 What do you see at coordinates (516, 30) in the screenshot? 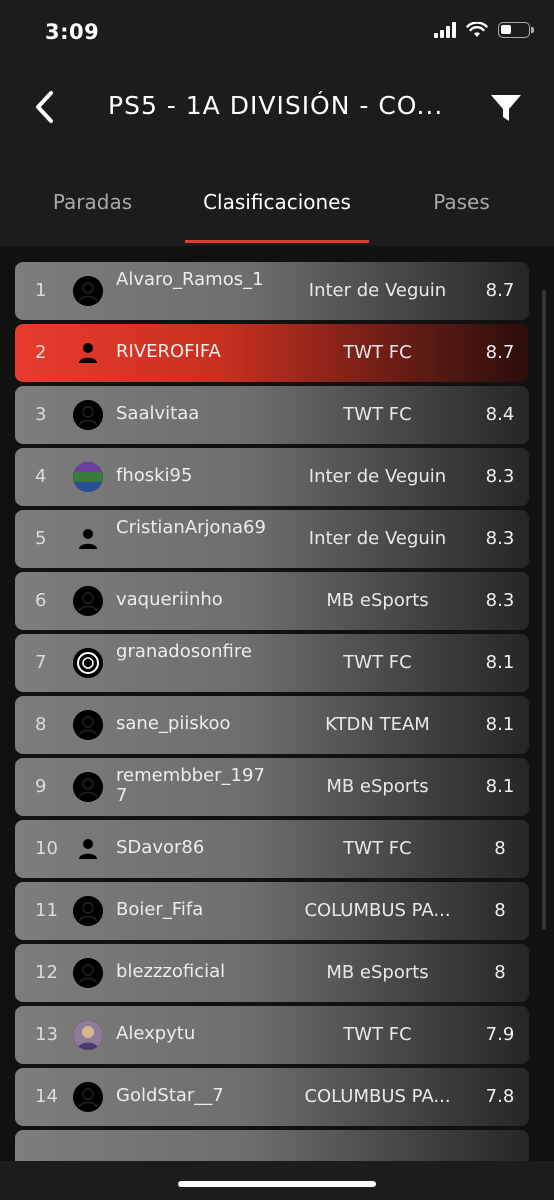
I see `battery-icon` at bounding box center [516, 30].